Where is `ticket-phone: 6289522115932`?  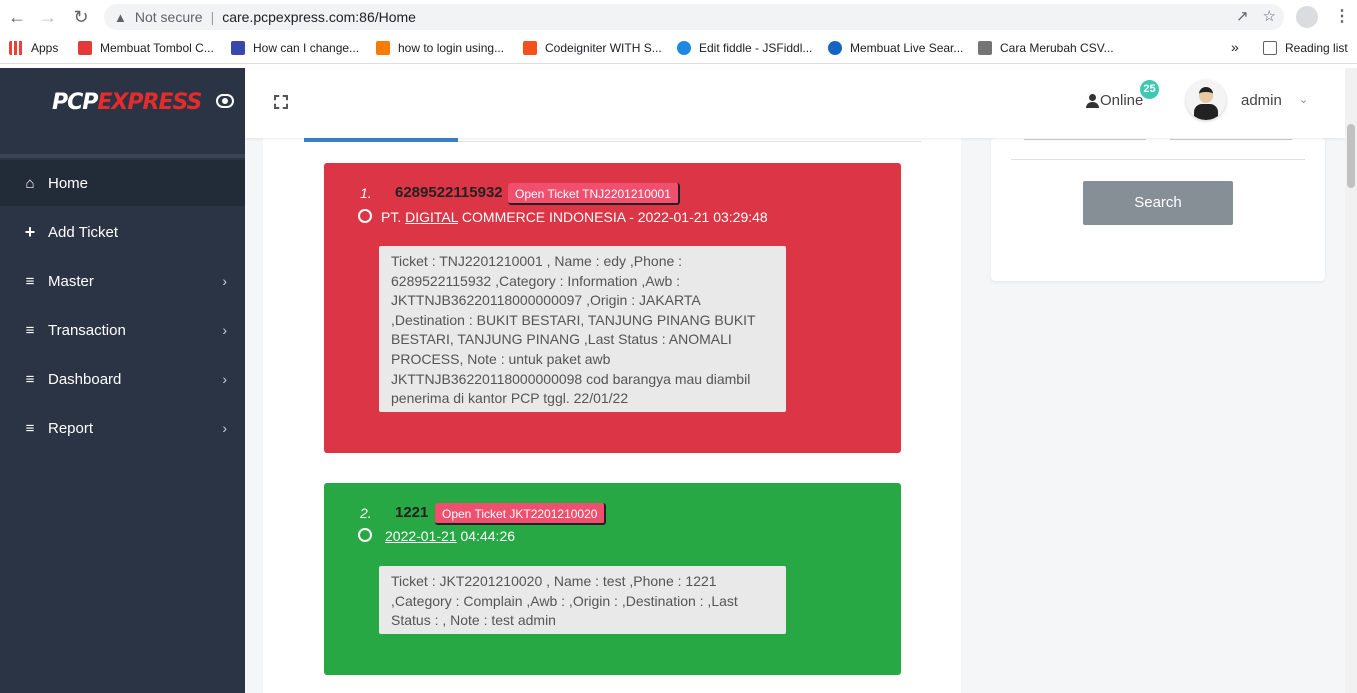 ticket-phone: 6289522115932 is located at coordinates (449, 192).